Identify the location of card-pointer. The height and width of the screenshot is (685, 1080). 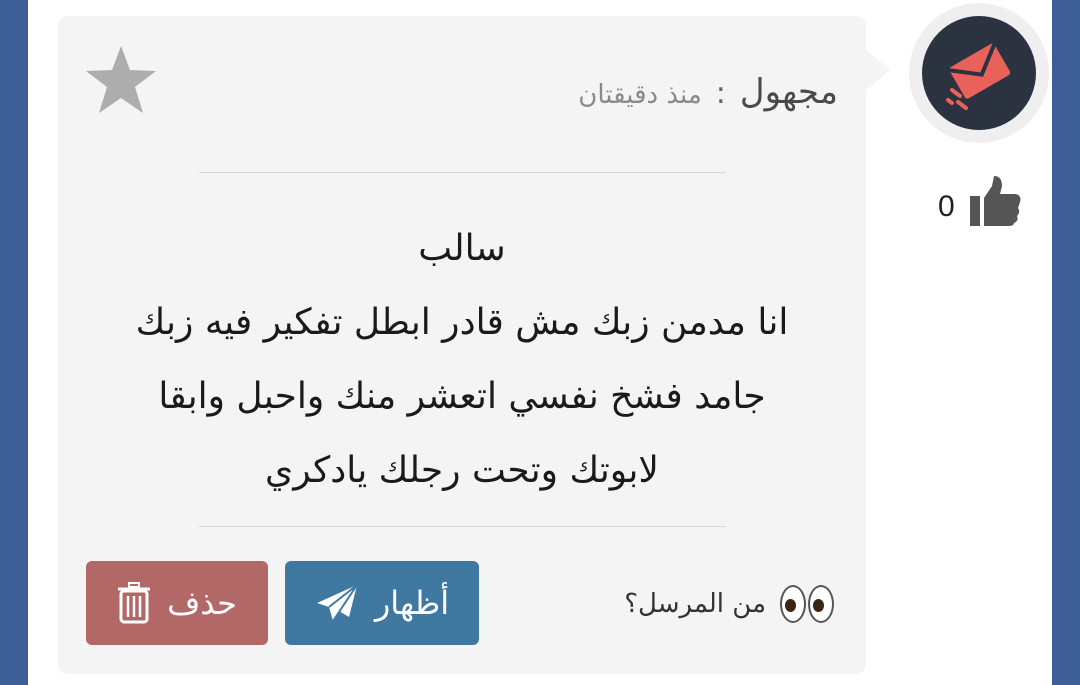
(878, 70).